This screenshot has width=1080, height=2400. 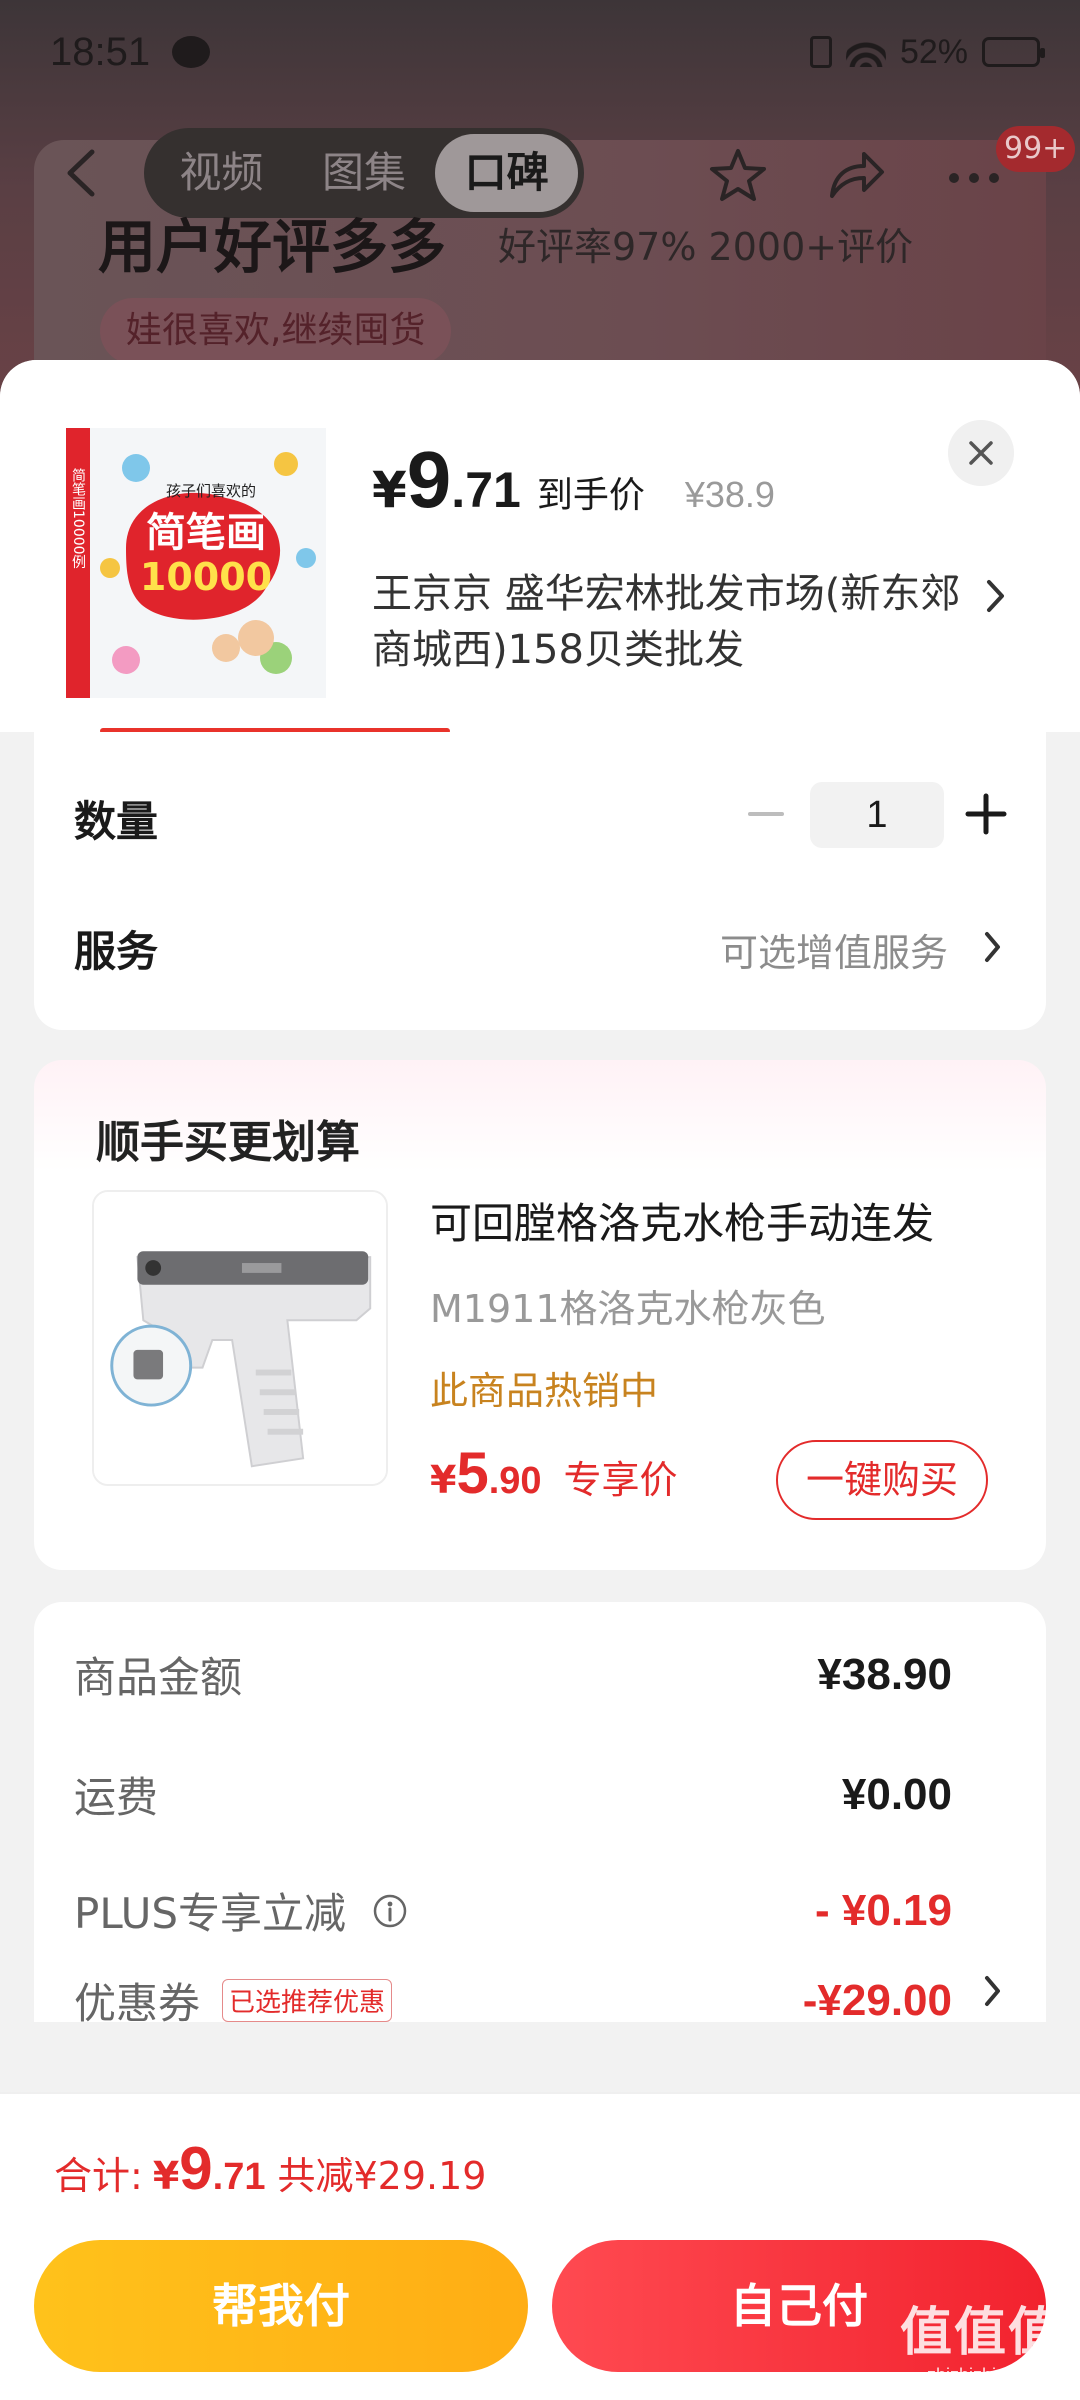 I want to click on summary-row-coupon: 优惠券 已选推荐优惠 -¥29.00, so click(x=513, y=2000).